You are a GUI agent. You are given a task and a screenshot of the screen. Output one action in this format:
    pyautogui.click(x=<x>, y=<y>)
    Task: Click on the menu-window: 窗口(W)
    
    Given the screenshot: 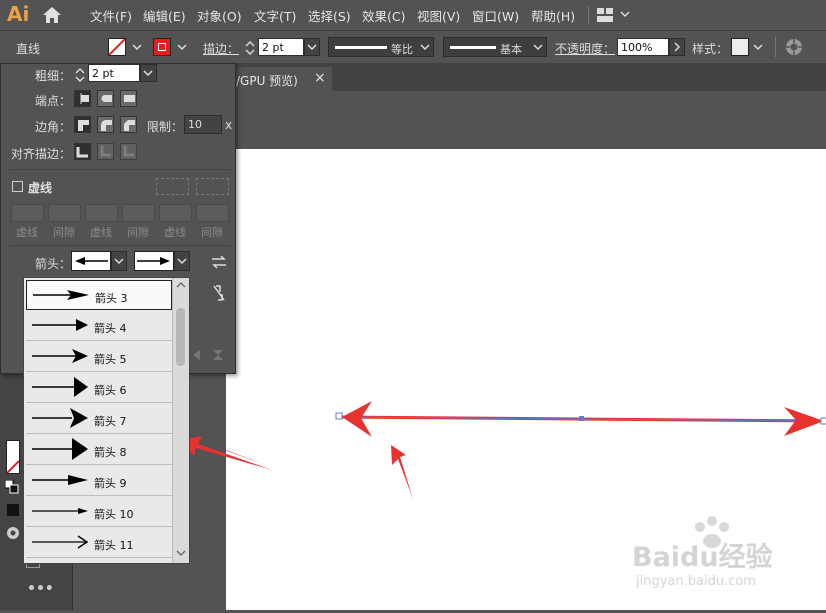 What is the action you would take?
    pyautogui.click(x=495, y=15)
    